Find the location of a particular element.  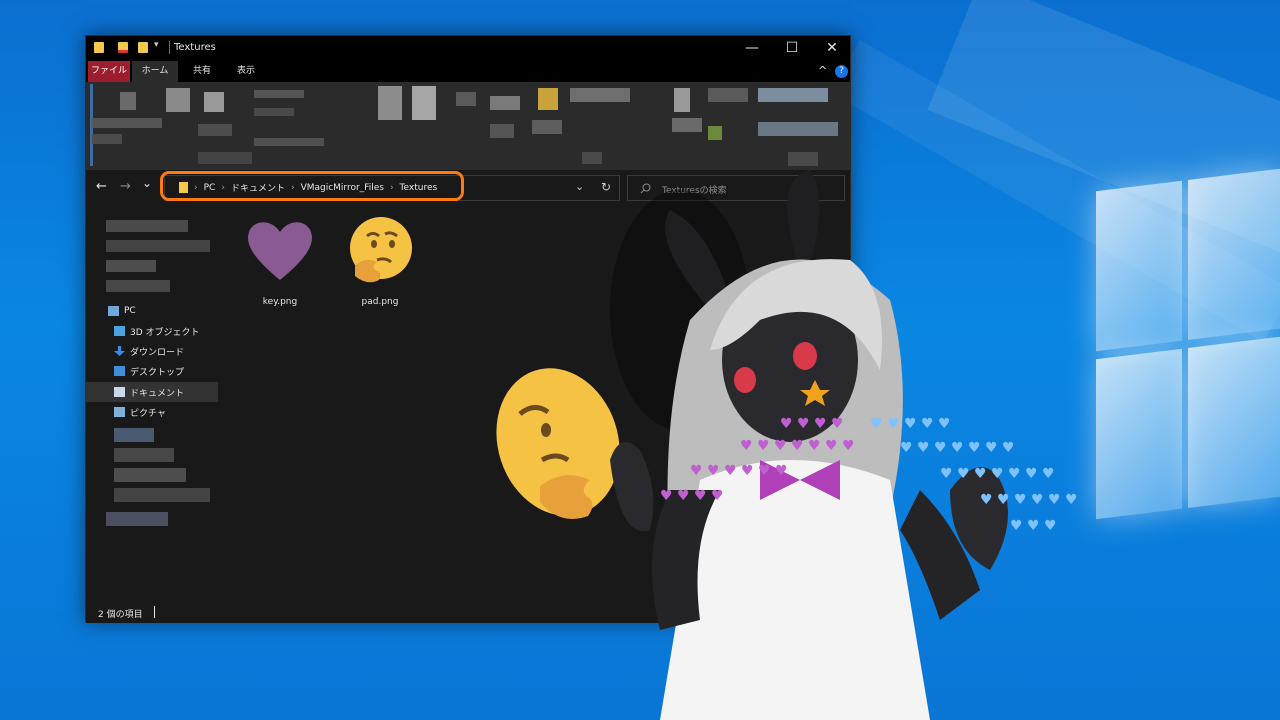

address-highlight-annotation is located at coordinates (312, 186).